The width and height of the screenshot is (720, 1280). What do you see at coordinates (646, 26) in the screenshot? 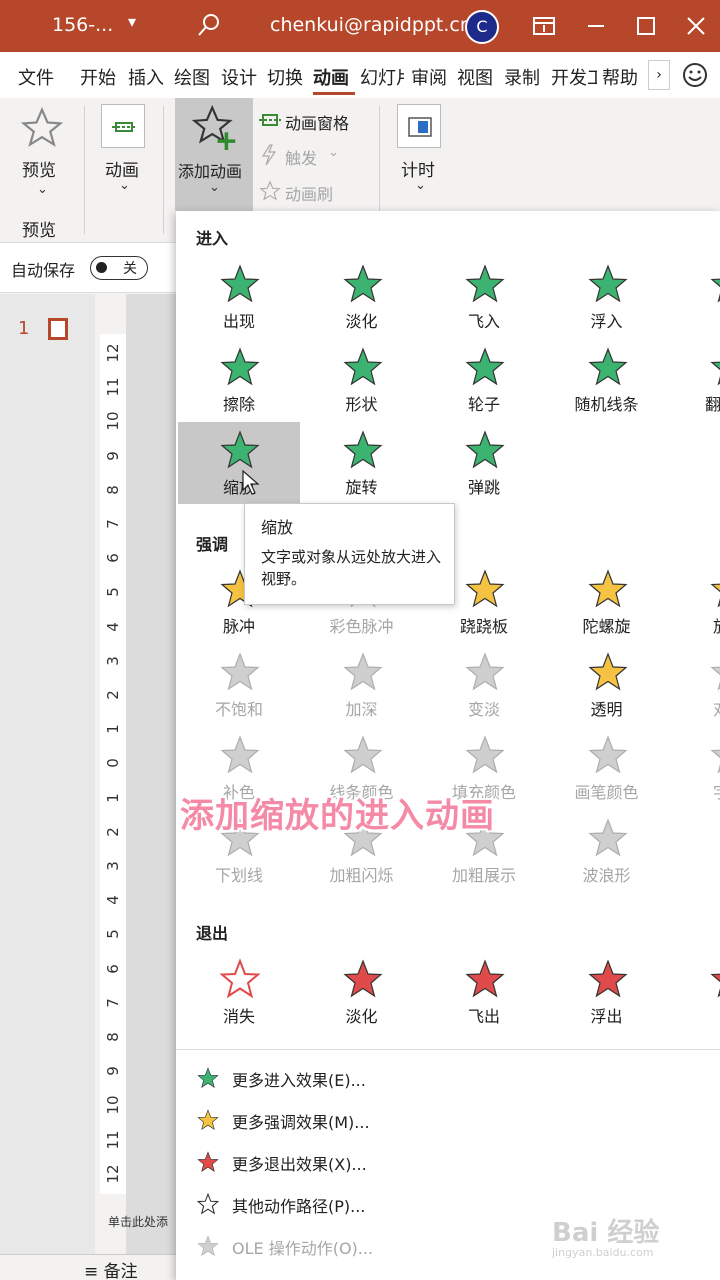
I see `maximize-icon` at bounding box center [646, 26].